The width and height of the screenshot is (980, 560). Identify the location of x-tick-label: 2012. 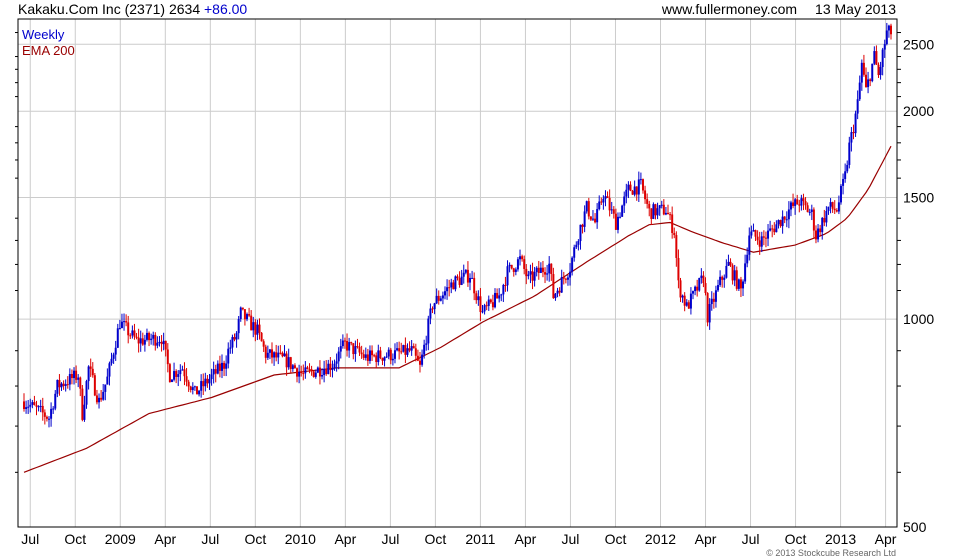
(660, 539).